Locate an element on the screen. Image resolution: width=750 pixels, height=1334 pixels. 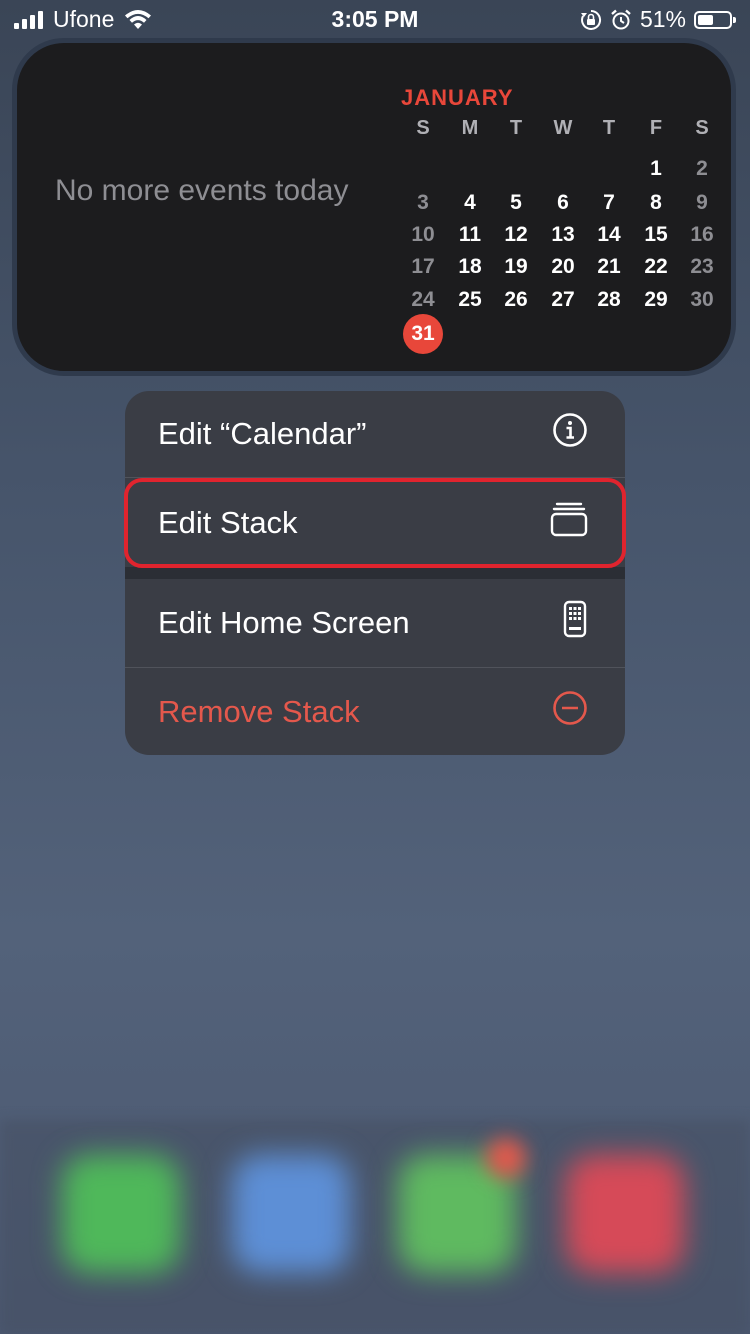
calendar-day: 23 is located at coordinates (702, 266).